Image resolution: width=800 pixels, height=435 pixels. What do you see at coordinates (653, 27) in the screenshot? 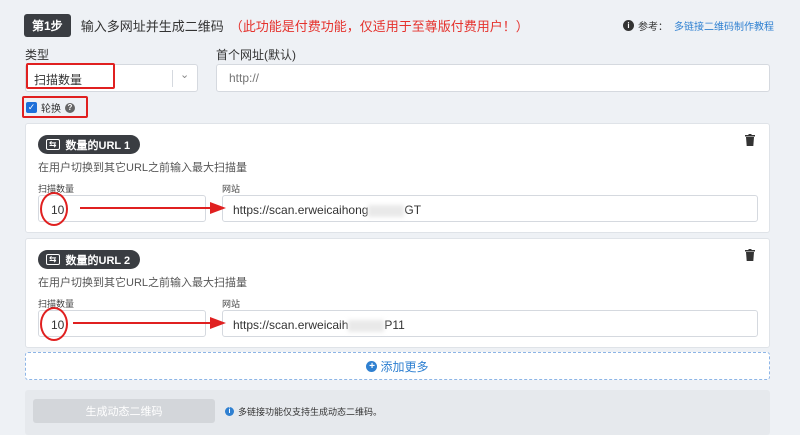
I see `reference-label: 参考：` at bounding box center [653, 27].